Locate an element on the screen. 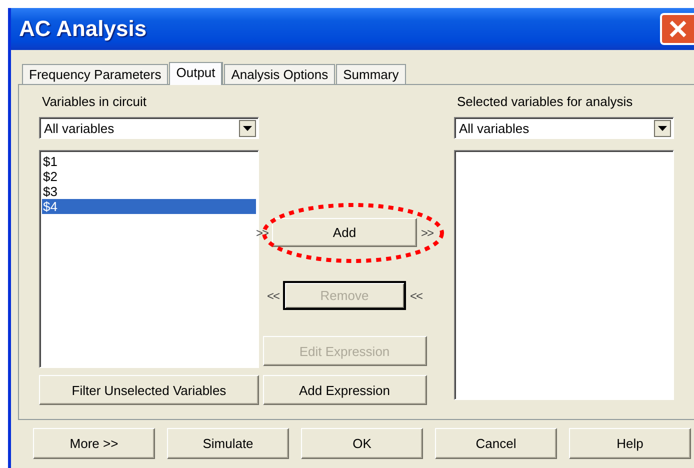 This screenshot has height=468, width=694. dialog-button: Cancel is located at coordinates (496, 443).